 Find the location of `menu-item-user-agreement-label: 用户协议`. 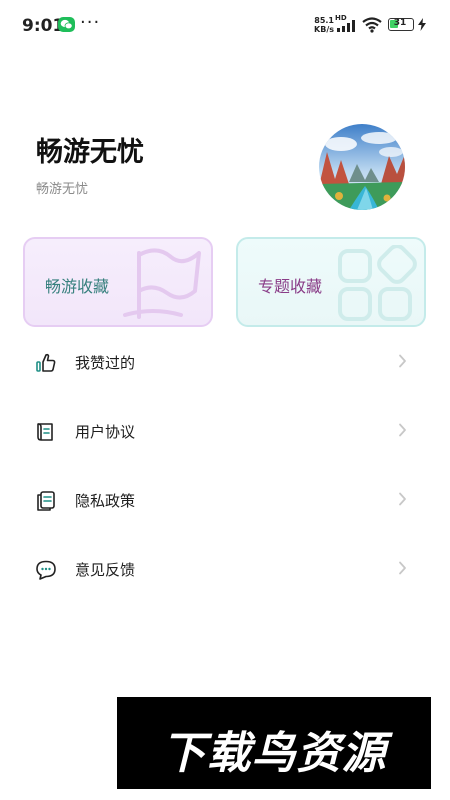

menu-item-user-agreement-label: 用户协议 is located at coordinates (105, 432).